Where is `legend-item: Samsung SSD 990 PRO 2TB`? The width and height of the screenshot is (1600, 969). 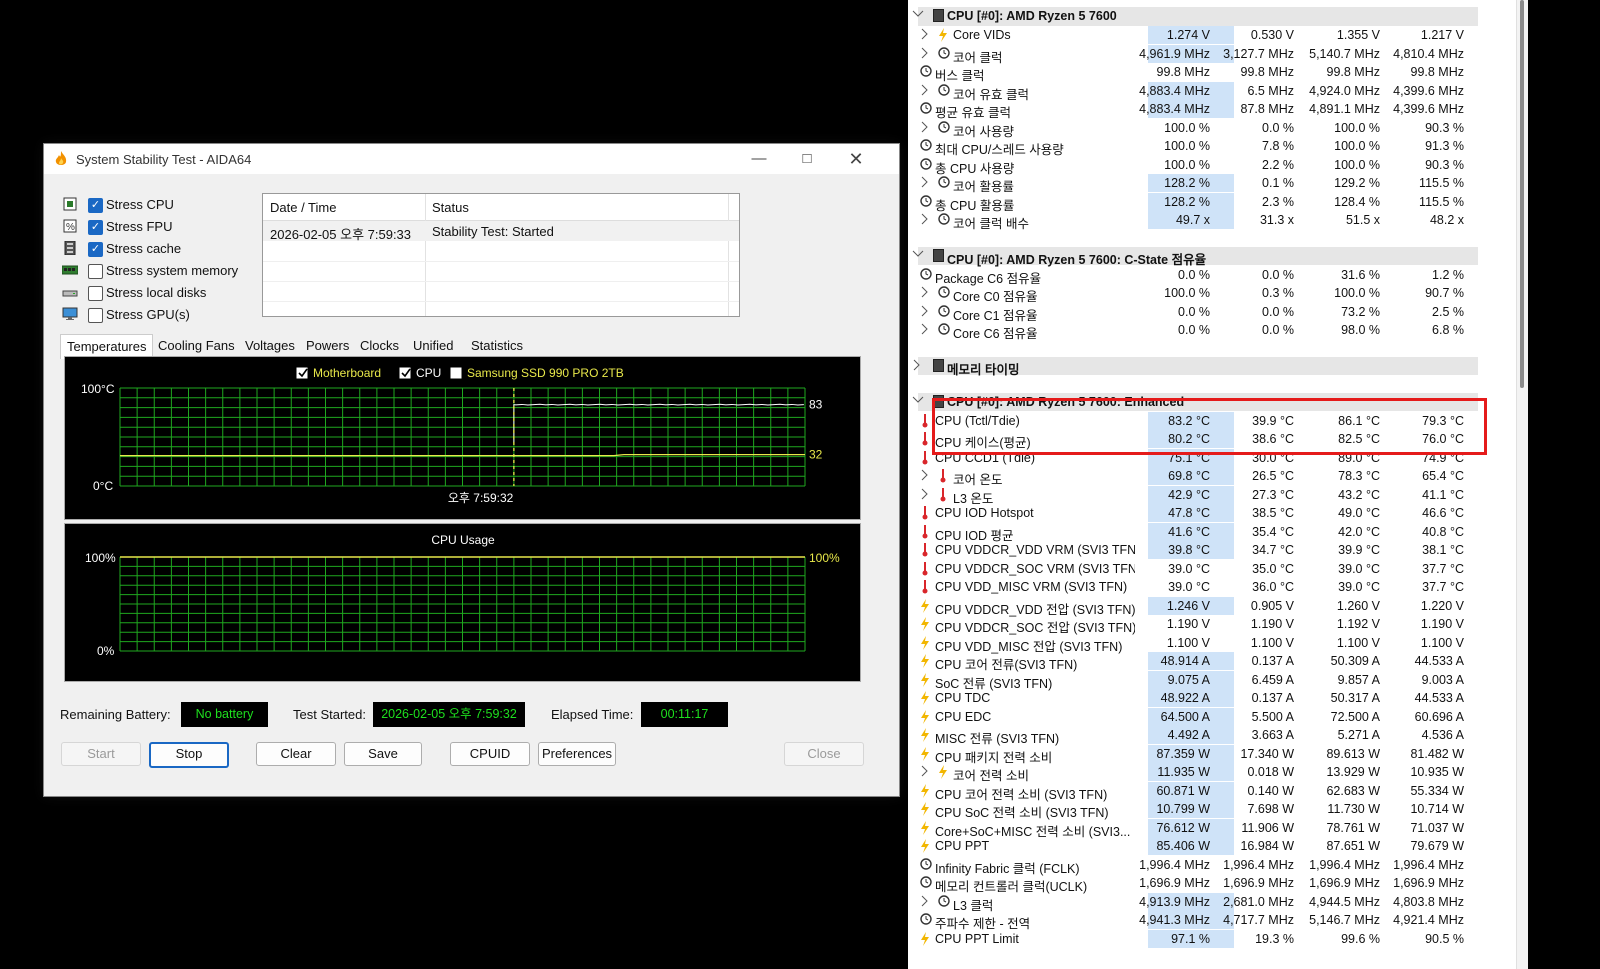
legend-item: Samsung SSD 990 PRO 2TB is located at coordinates (537, 373).